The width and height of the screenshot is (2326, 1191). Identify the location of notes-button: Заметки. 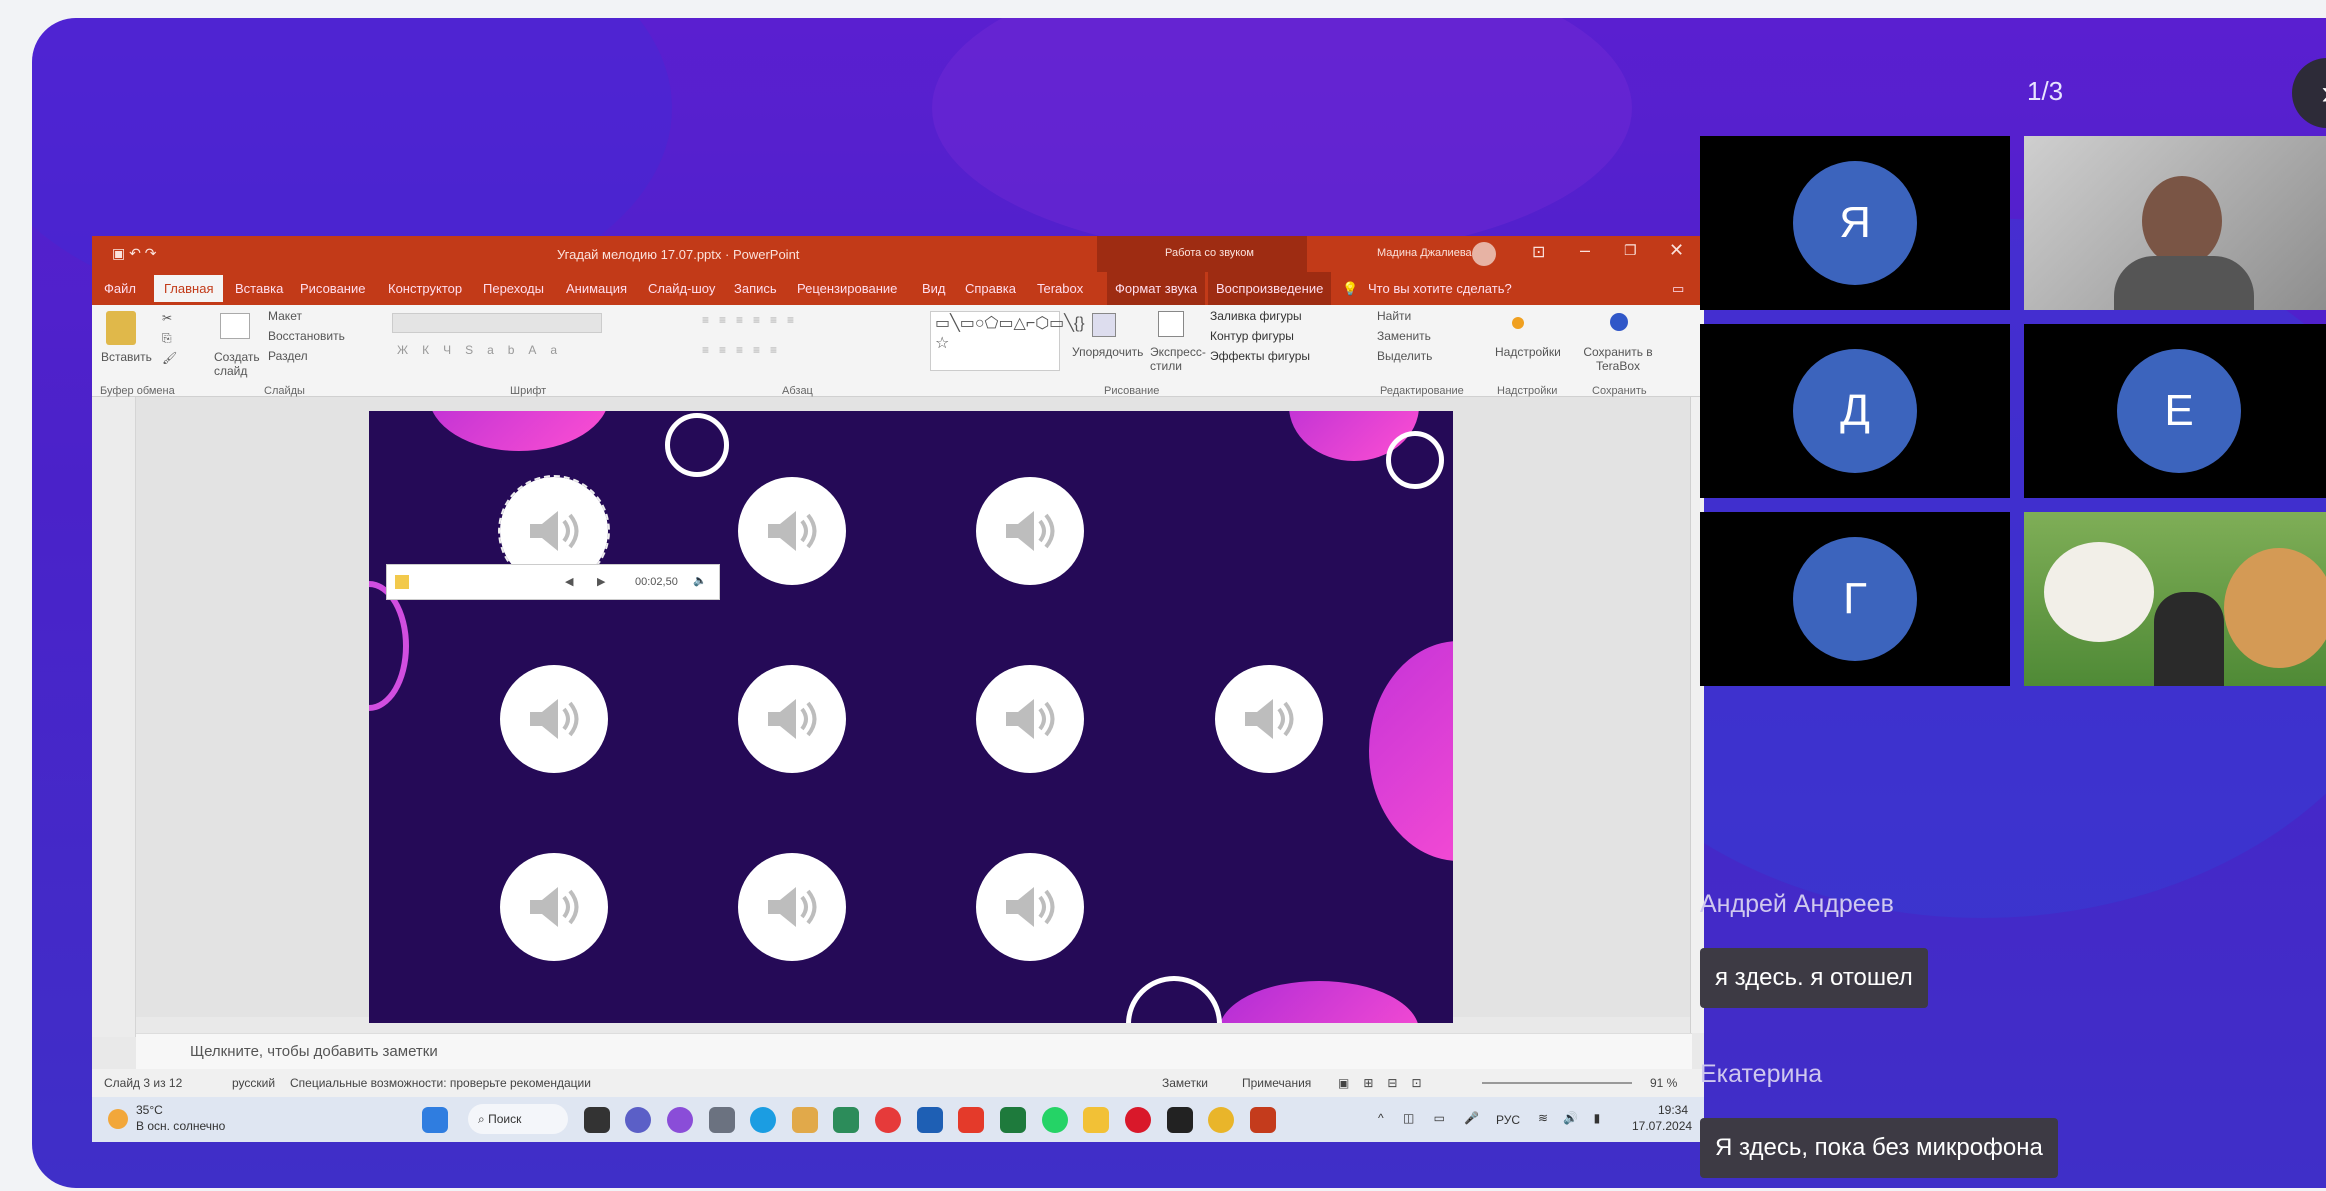
(1185, 1083).